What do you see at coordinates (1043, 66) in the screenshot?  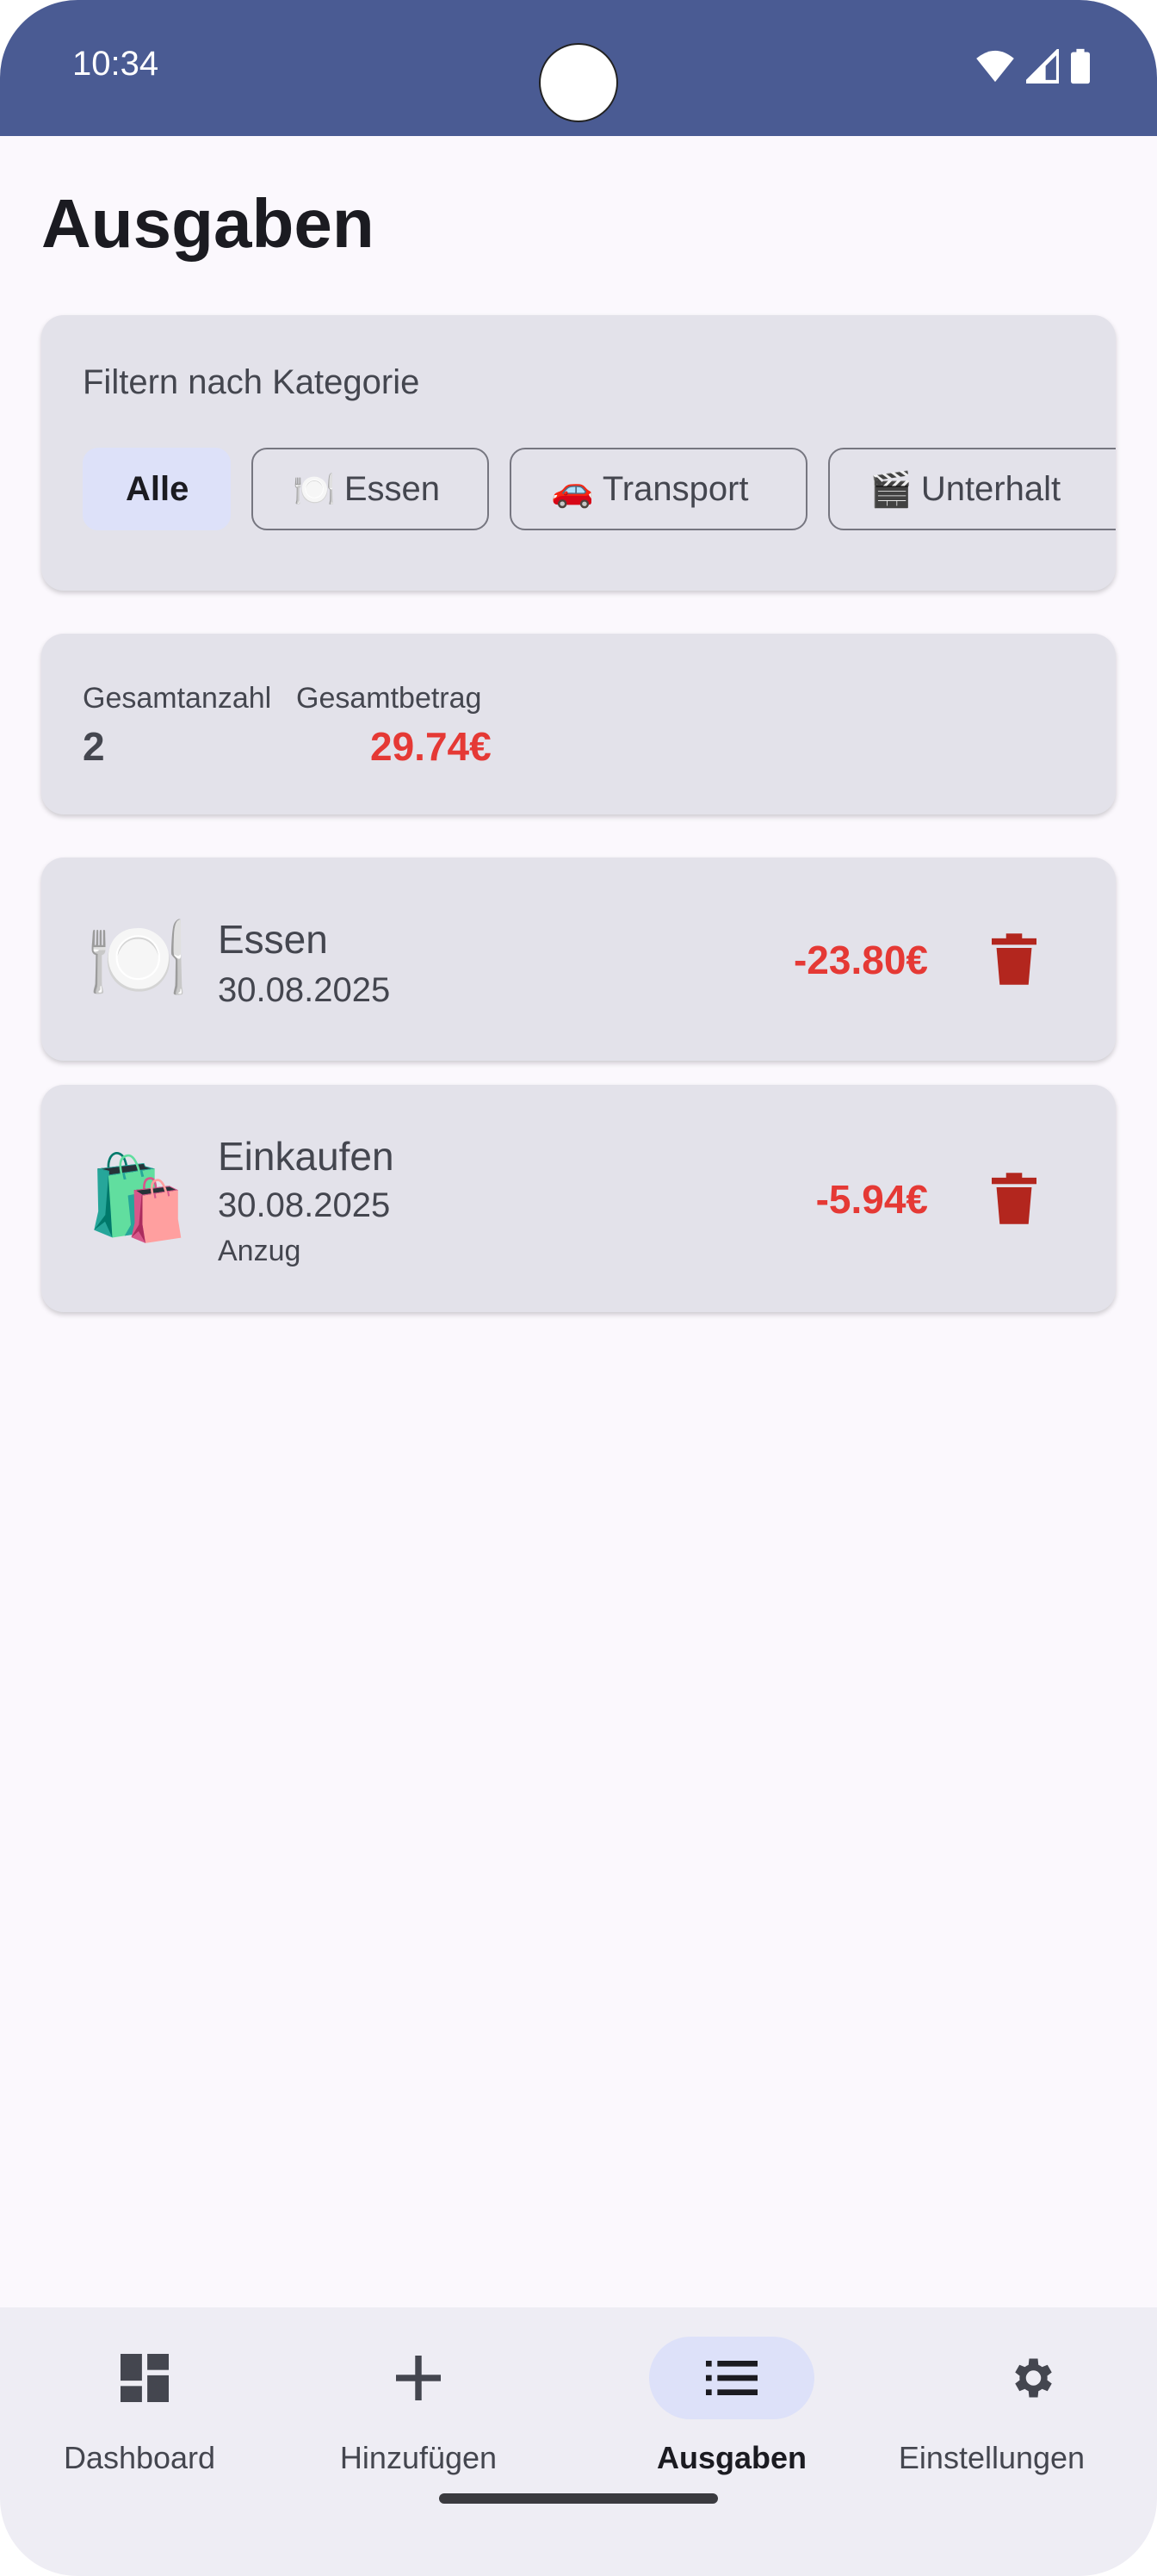 I see `signal-icon` at bounding box center [1043, 66].